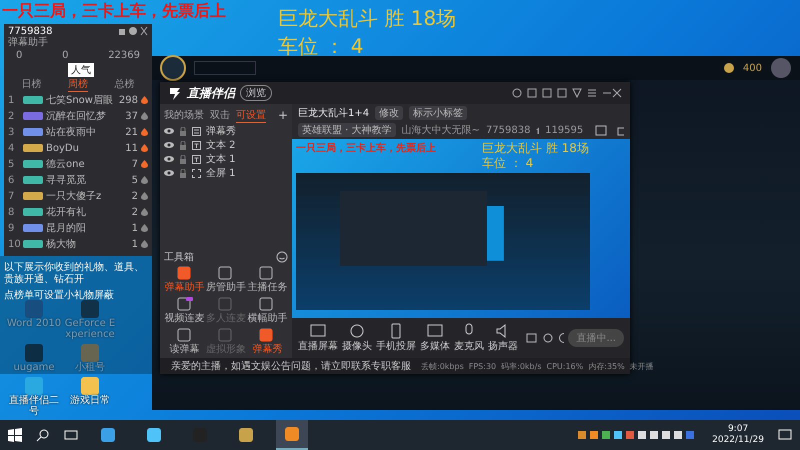 This screenshot has width=800, height=450. Describe the element at coordinates (318, 338) in the screenshot. I see `source-button: 直播屏幕` at that location.